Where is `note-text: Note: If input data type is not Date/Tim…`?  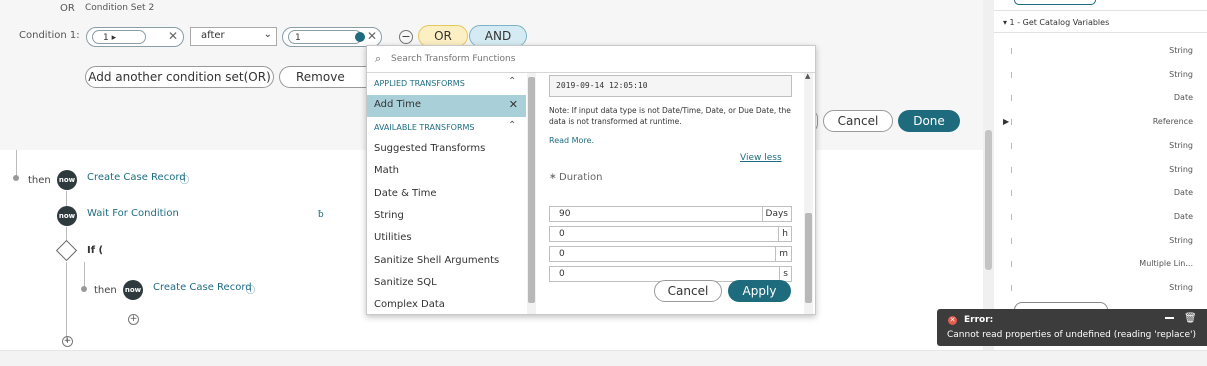 note-text: Note: If input data type is not Date/Tim… is located at coordinates (670, 116).